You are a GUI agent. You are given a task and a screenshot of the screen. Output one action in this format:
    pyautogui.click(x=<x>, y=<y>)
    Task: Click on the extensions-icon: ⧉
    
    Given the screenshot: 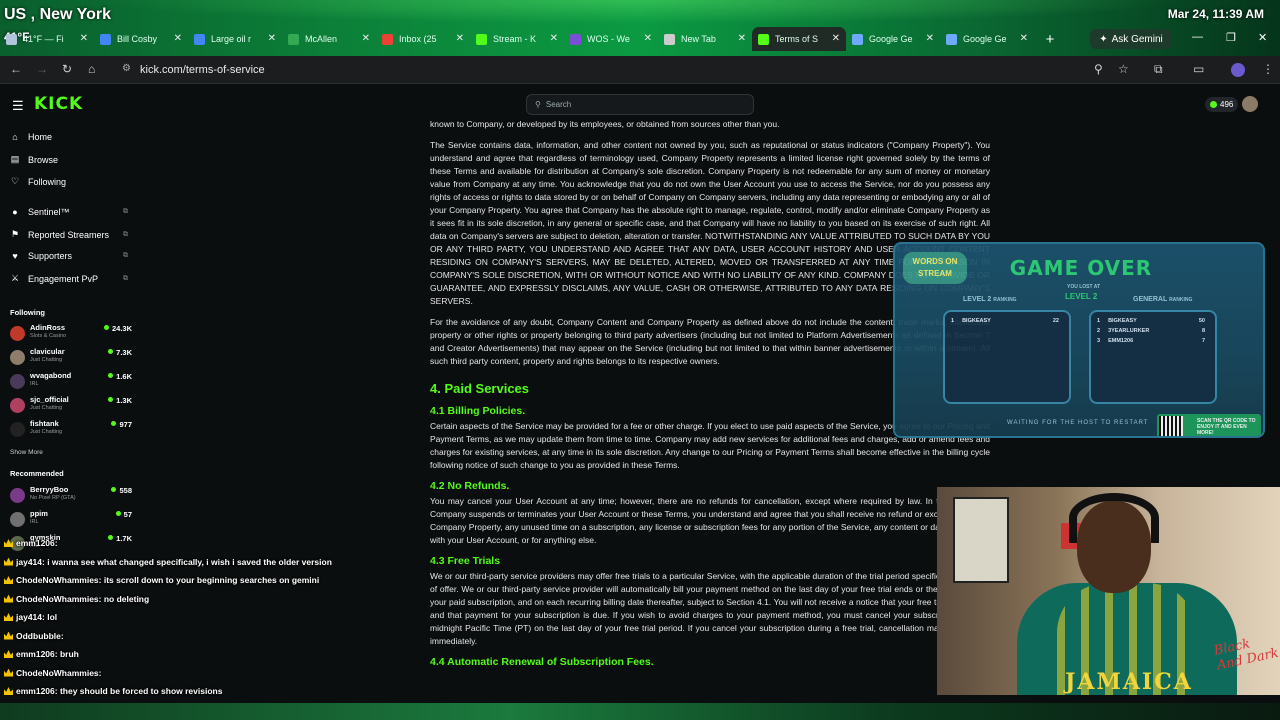 What is the action you would take?
    pyautogui.click(x=1158, y=69)
    